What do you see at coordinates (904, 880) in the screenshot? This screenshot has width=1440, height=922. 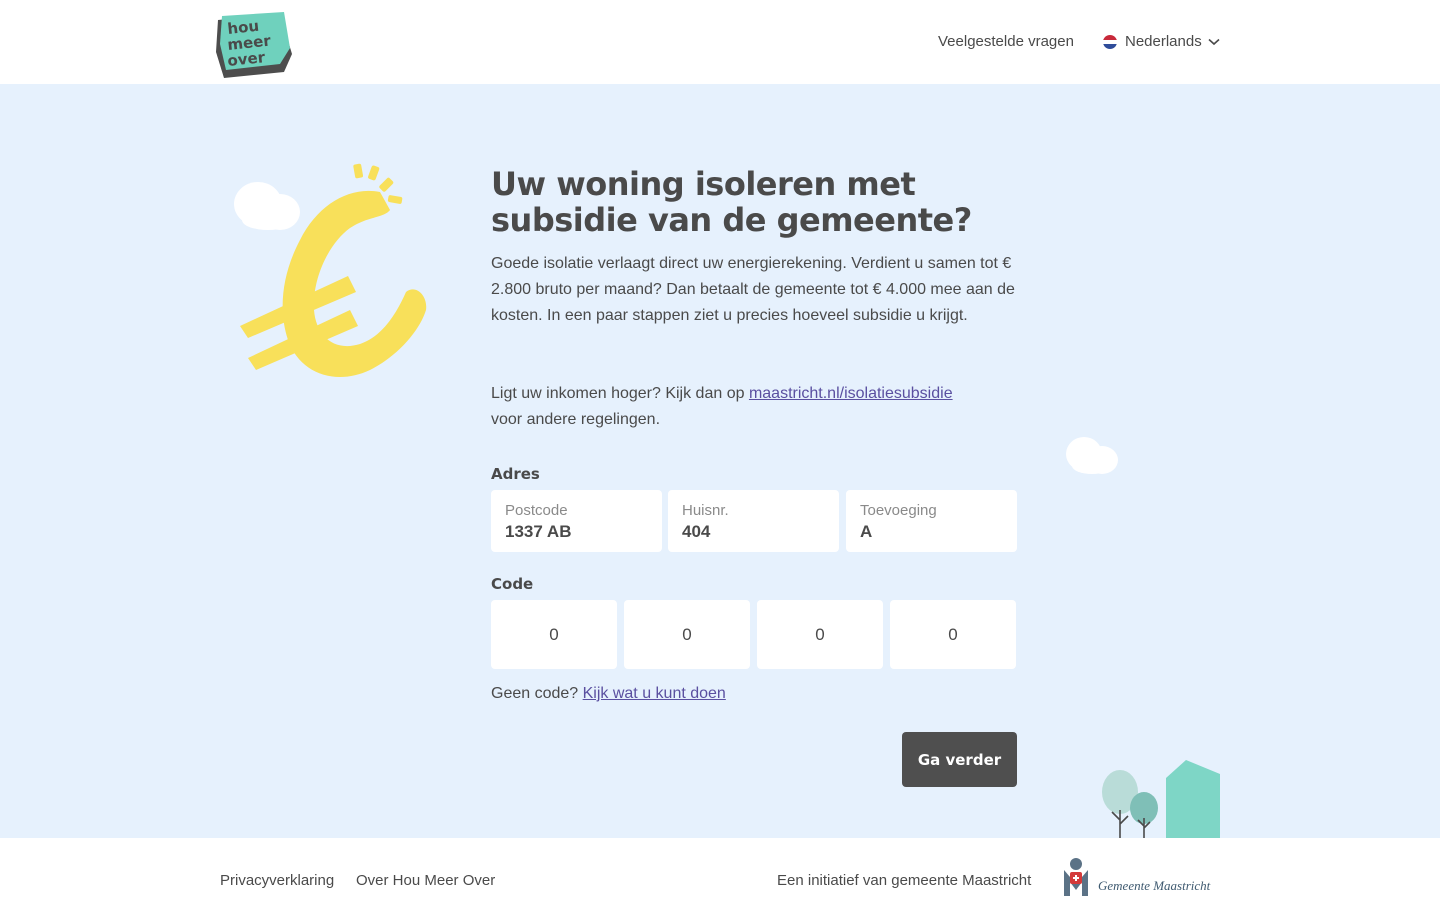 I see `initiative-text: Een initiatief van gemeente Maastricht` at bounding box center [904, 880].